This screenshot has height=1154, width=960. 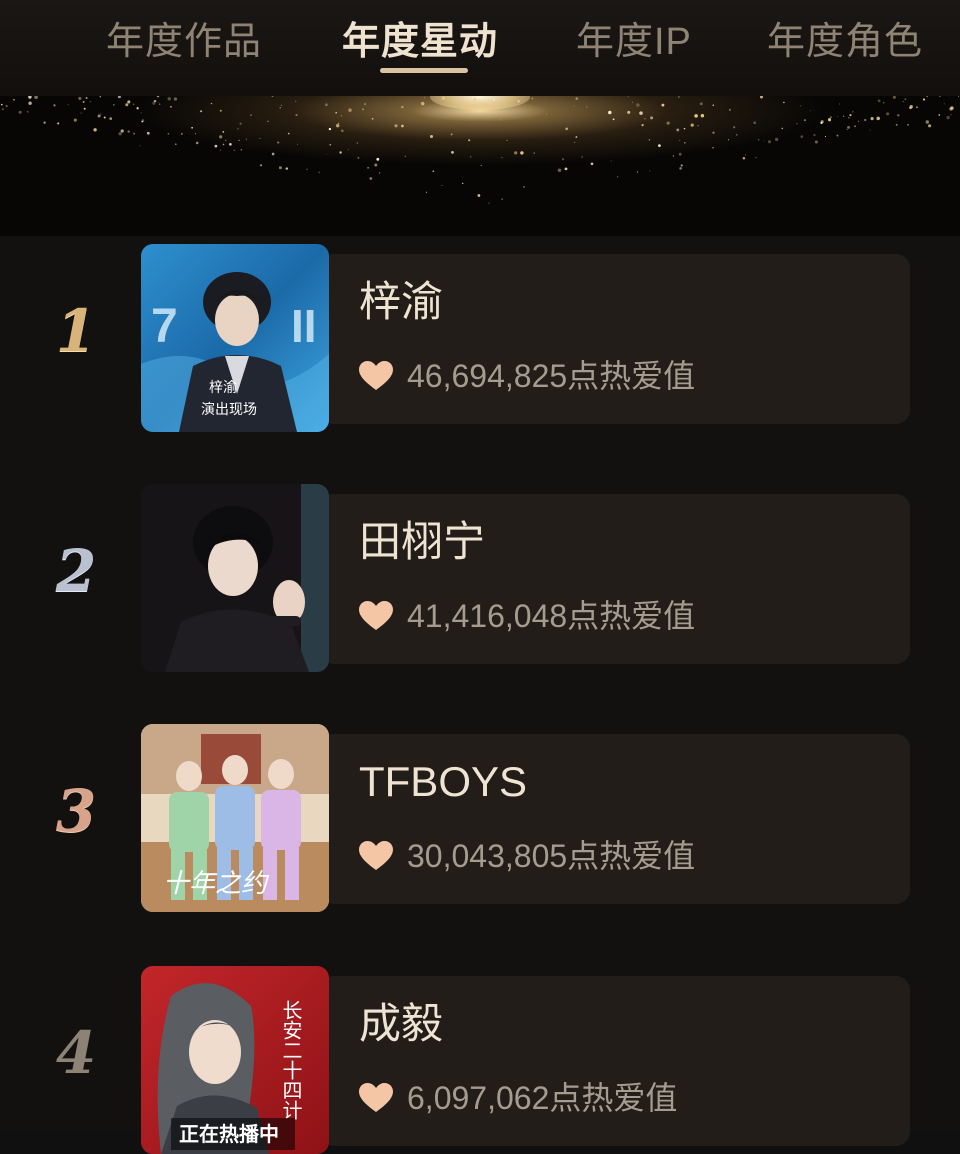 I want to click on thumb-caption: 十年之约, so click(x=216, y=884).